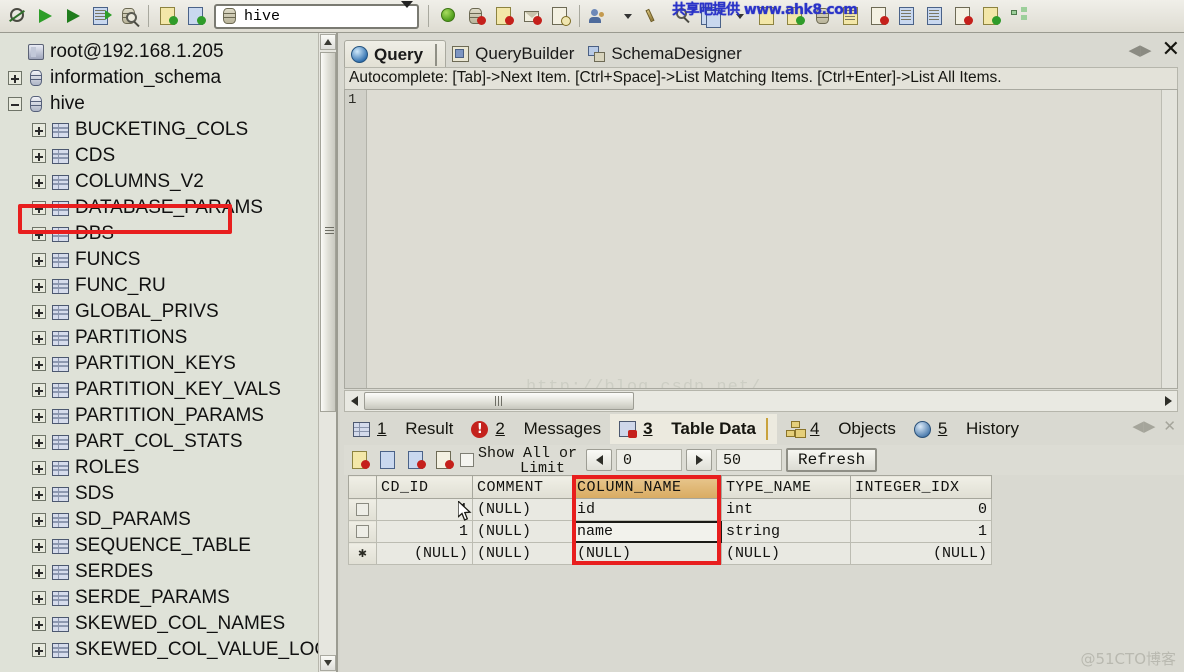  Describe the element at coordinates (841, 429) in the screenshot. I see `results-tab-objects: 4 Objects` at that location.